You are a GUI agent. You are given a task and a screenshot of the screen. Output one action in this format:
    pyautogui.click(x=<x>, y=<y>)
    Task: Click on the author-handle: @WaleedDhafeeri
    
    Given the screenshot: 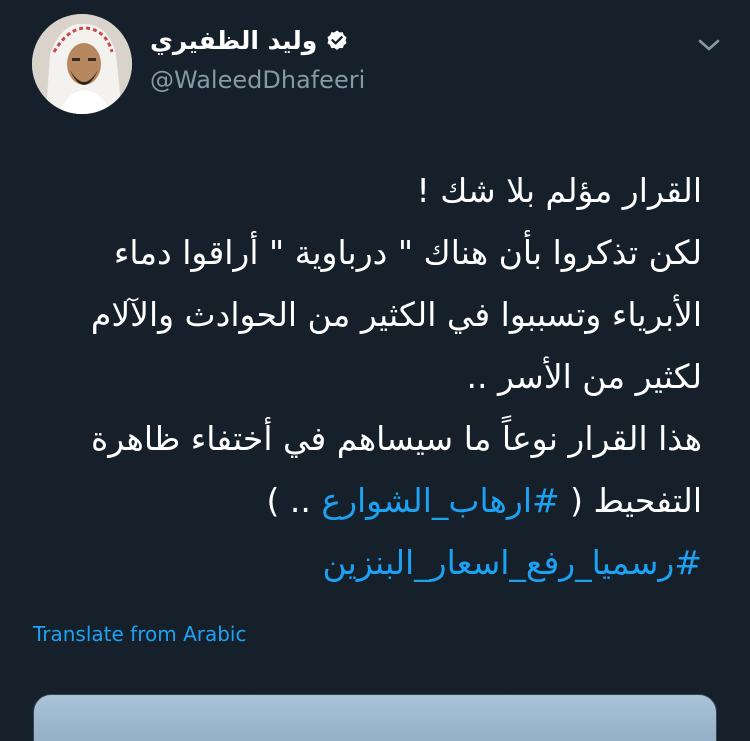 What is the action you would take?
    pyautogui.click(x=257, y=80)
    